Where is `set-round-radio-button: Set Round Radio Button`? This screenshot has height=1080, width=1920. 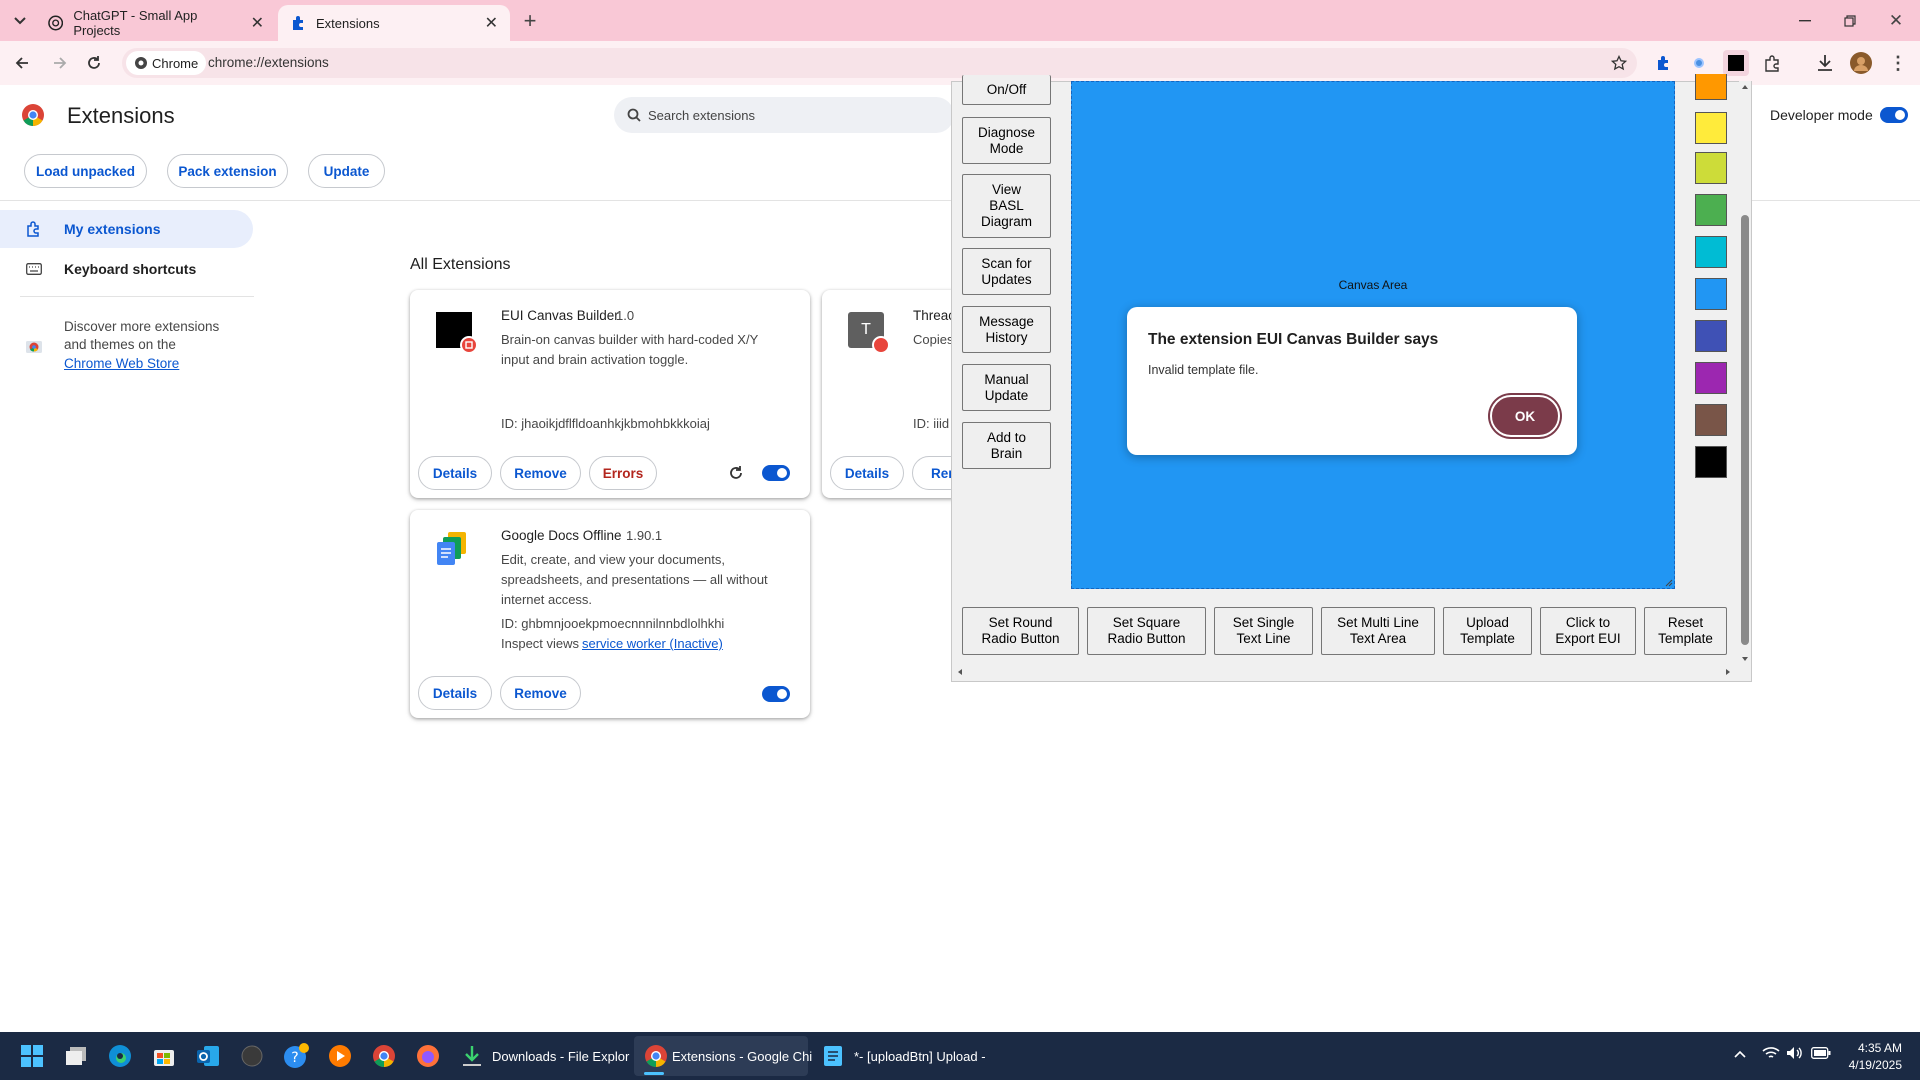
set-round-radio-button: Set Round Radio Button is located at coordinates (1020, 631).